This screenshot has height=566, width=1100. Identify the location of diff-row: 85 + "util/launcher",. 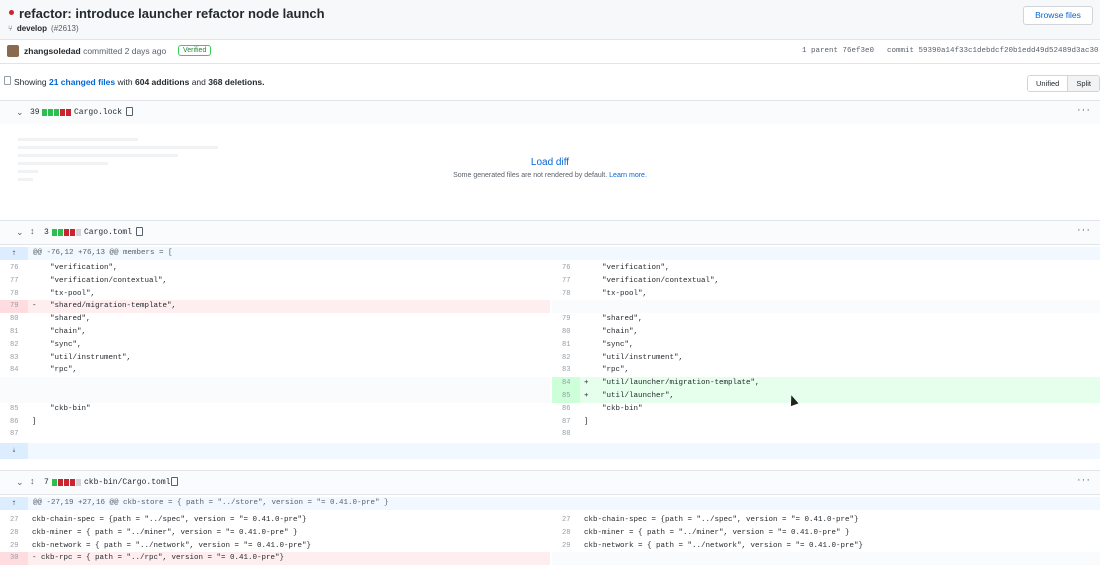
(550, 396).